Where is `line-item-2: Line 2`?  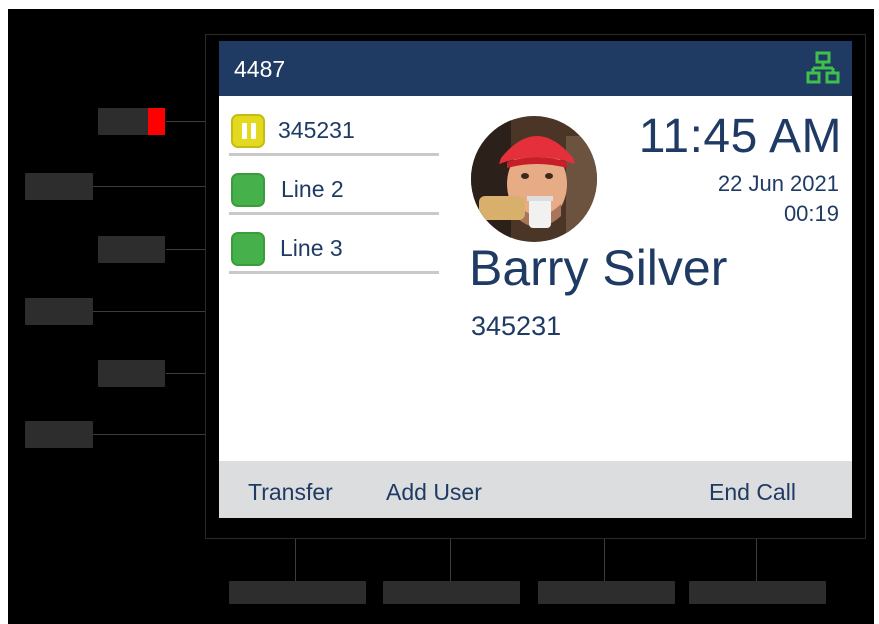
line-item-2: Line 2 is located at coordinates (334, 190).